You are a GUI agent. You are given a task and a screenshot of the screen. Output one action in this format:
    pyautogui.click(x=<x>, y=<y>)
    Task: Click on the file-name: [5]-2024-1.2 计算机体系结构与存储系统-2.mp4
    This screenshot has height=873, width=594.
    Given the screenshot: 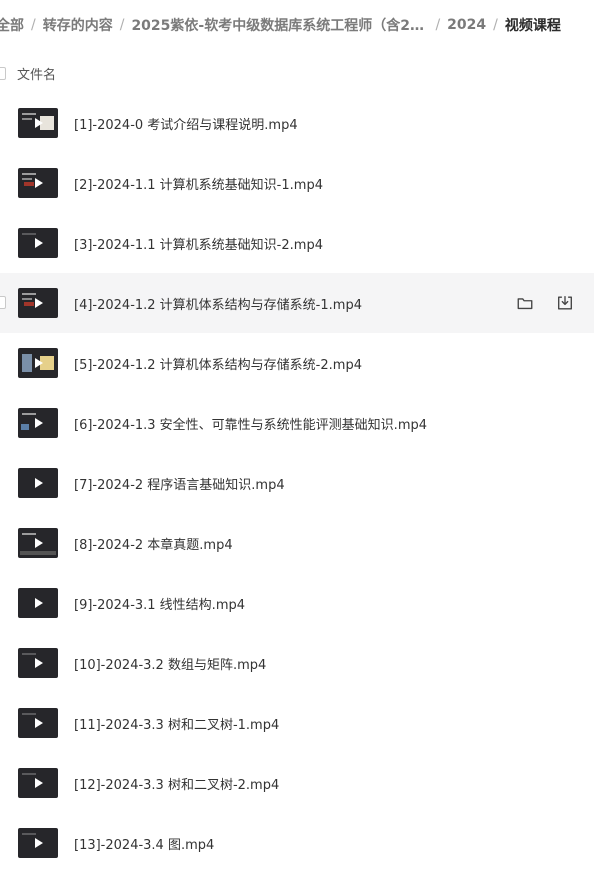 What is the action you would take?
    pyautogui.click(x=218, y=363)
    